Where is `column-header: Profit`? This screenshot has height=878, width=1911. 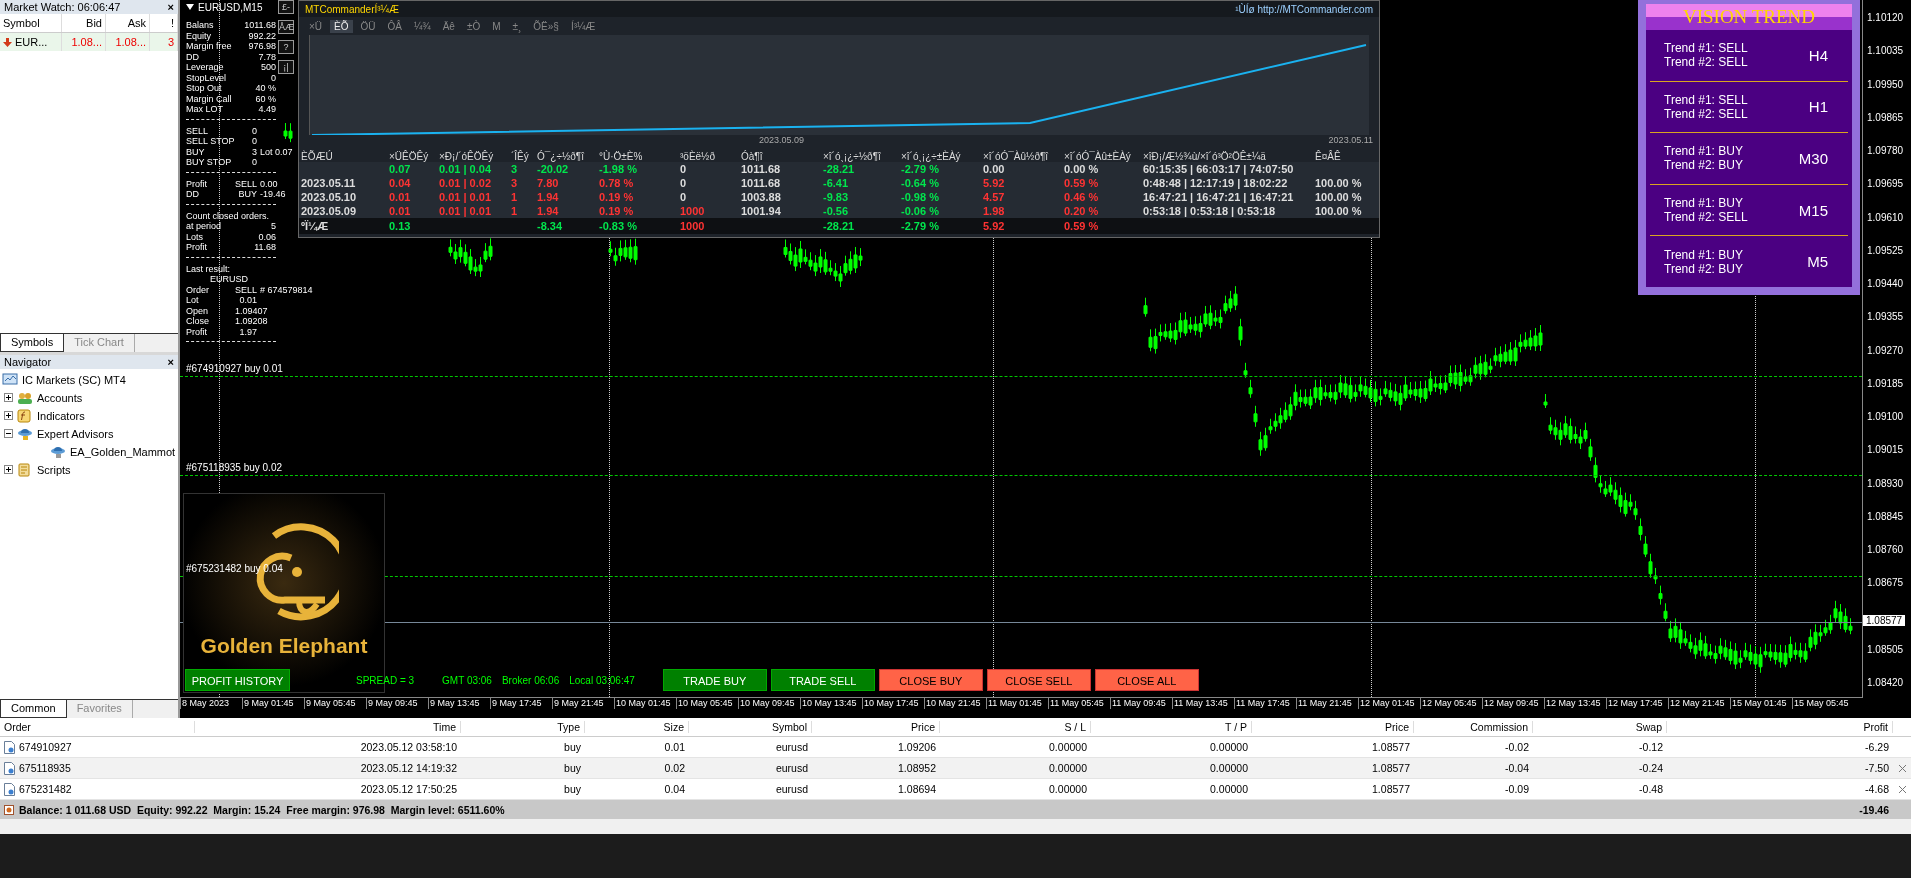 column-header: Profit is located at coordinates (1780, 727).